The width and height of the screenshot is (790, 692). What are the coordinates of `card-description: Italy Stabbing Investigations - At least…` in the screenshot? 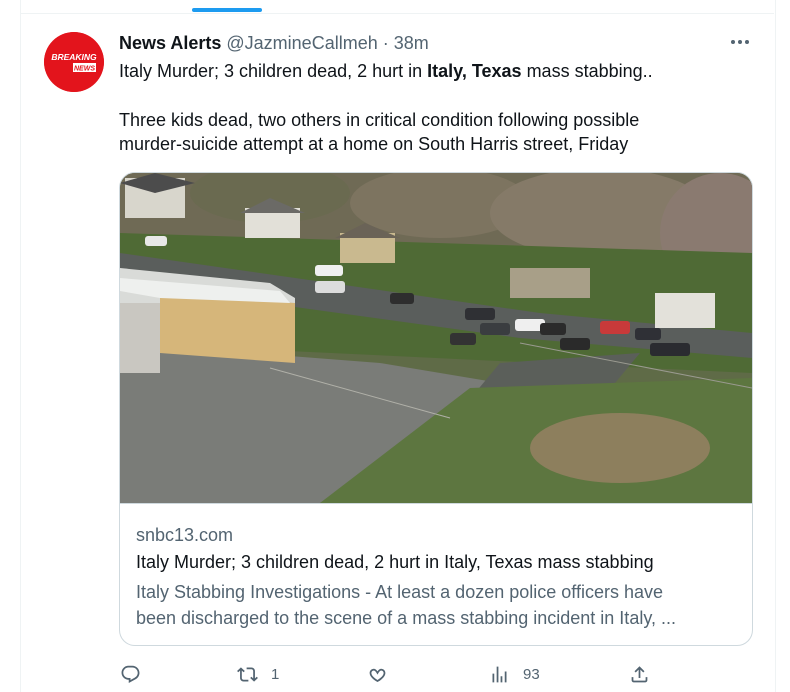 It's located at (436, 605).